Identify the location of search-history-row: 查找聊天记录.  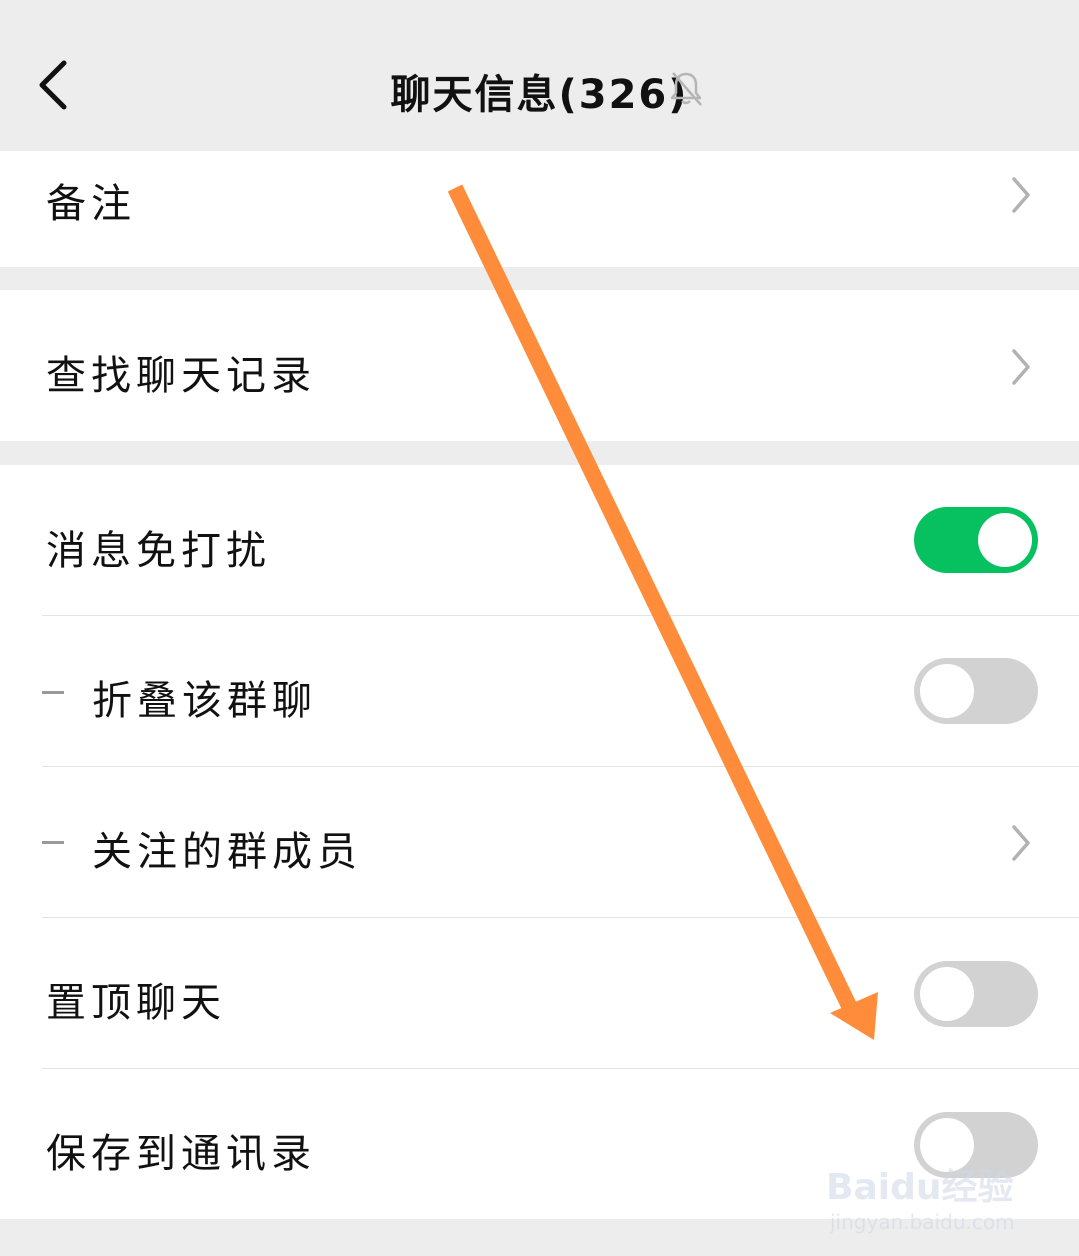
(539, 365).